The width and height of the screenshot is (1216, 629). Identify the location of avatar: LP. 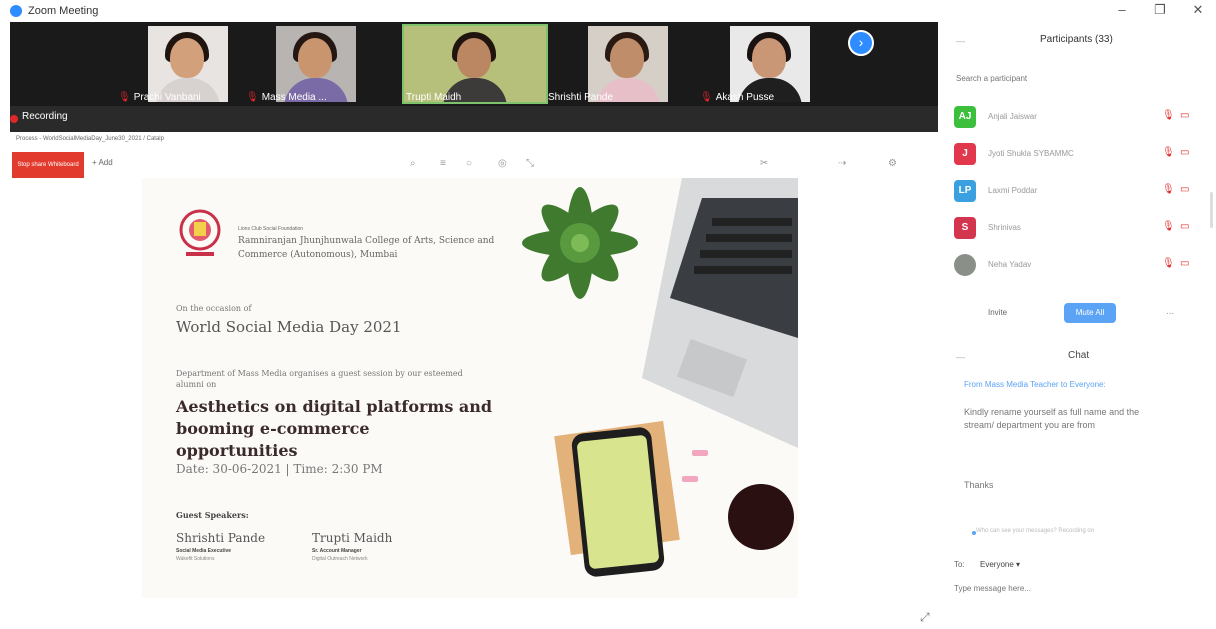
(965, 191).